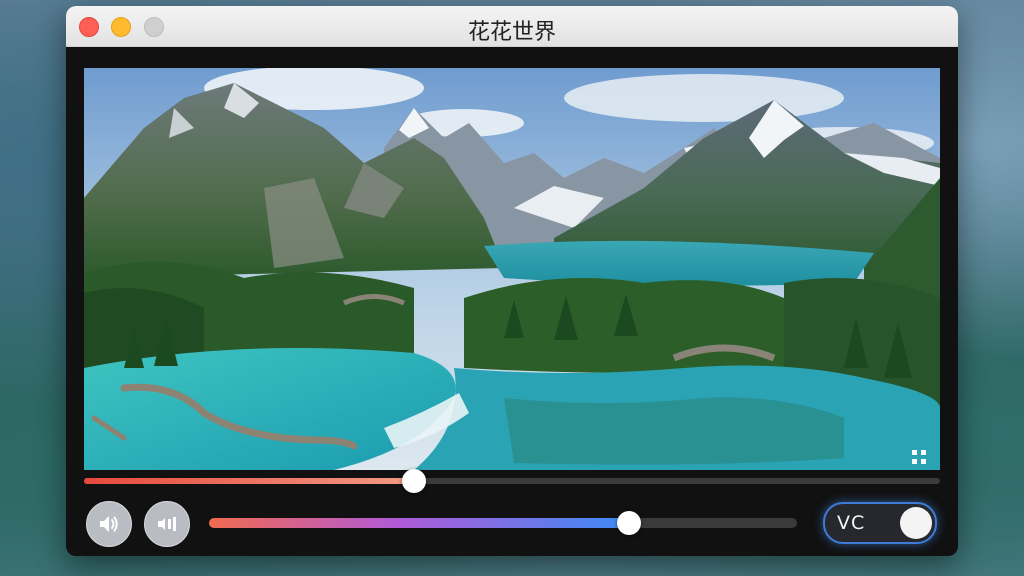  I want to click on volume-thumb, so click(629, 523).